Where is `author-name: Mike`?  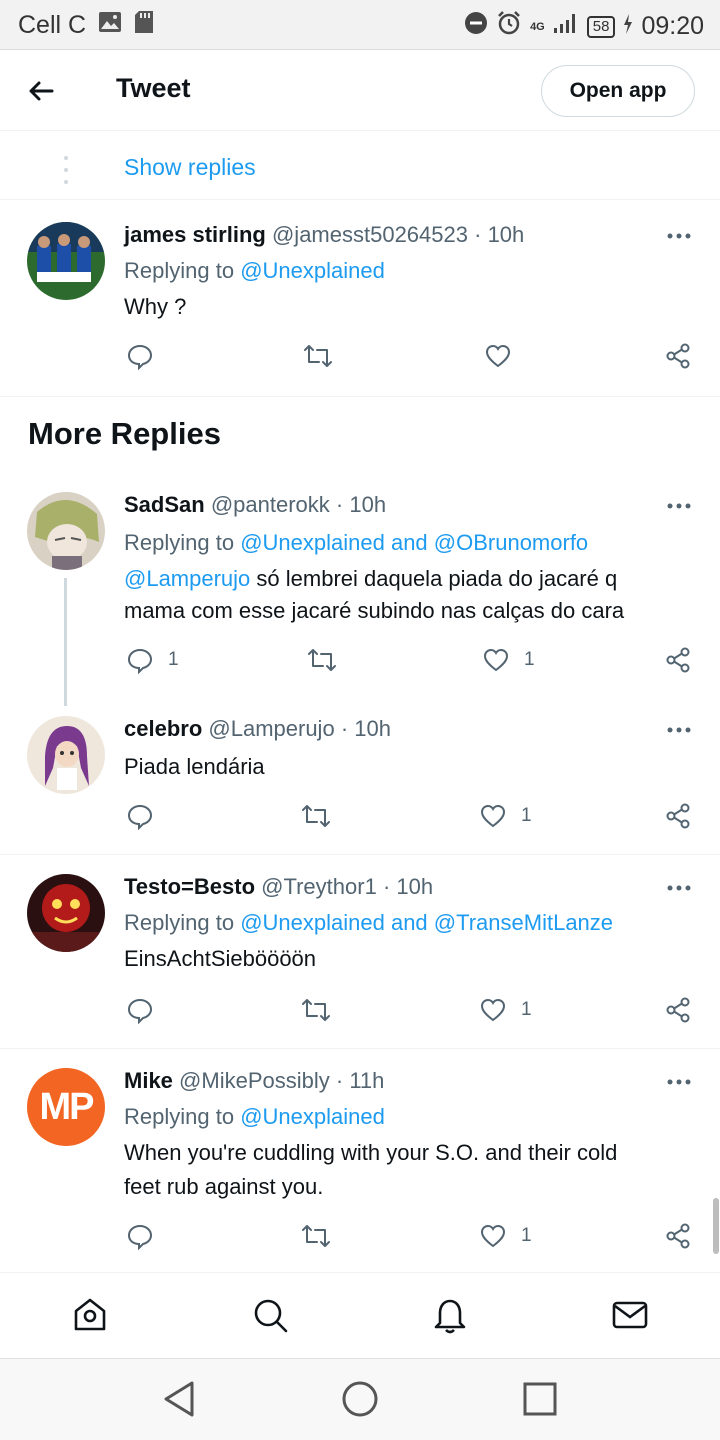
author-name: Mike is located at coordinates (148, 1080).